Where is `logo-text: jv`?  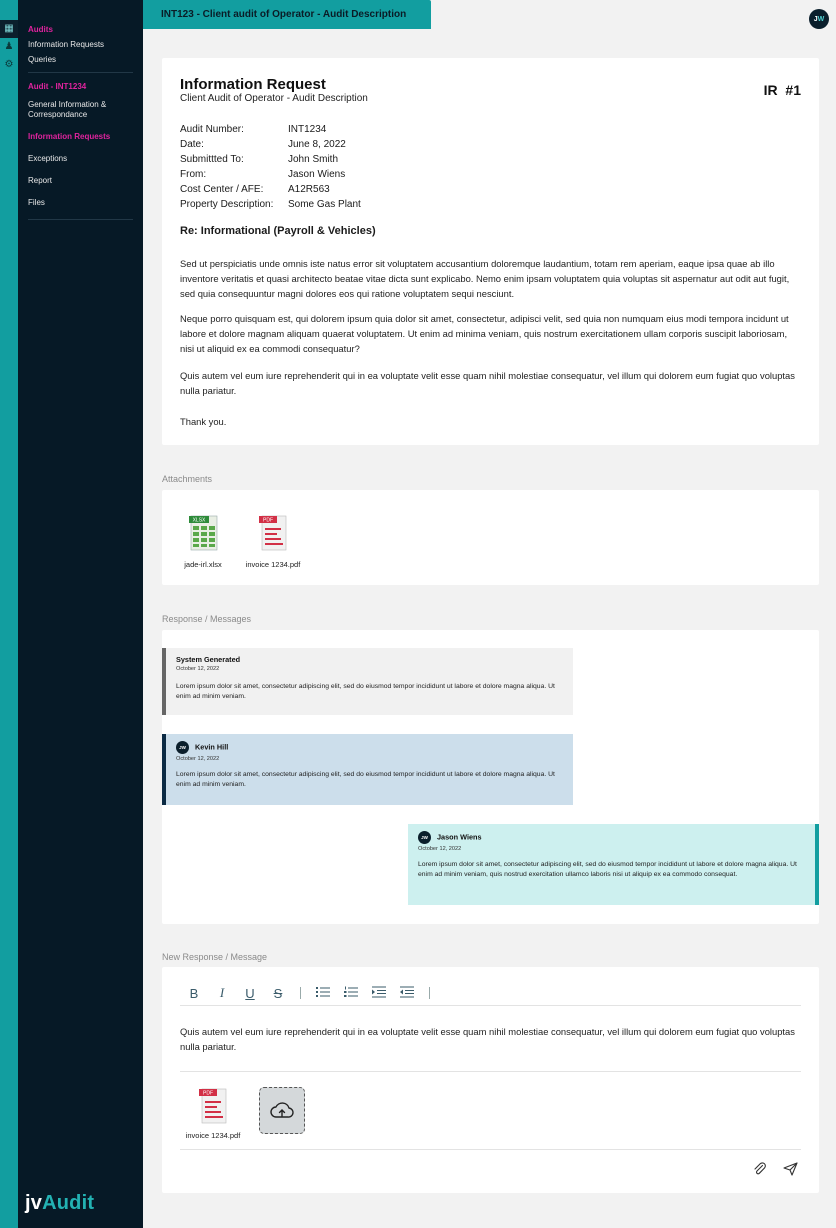 logo-text: jv is located at coordinates (34, 1203).